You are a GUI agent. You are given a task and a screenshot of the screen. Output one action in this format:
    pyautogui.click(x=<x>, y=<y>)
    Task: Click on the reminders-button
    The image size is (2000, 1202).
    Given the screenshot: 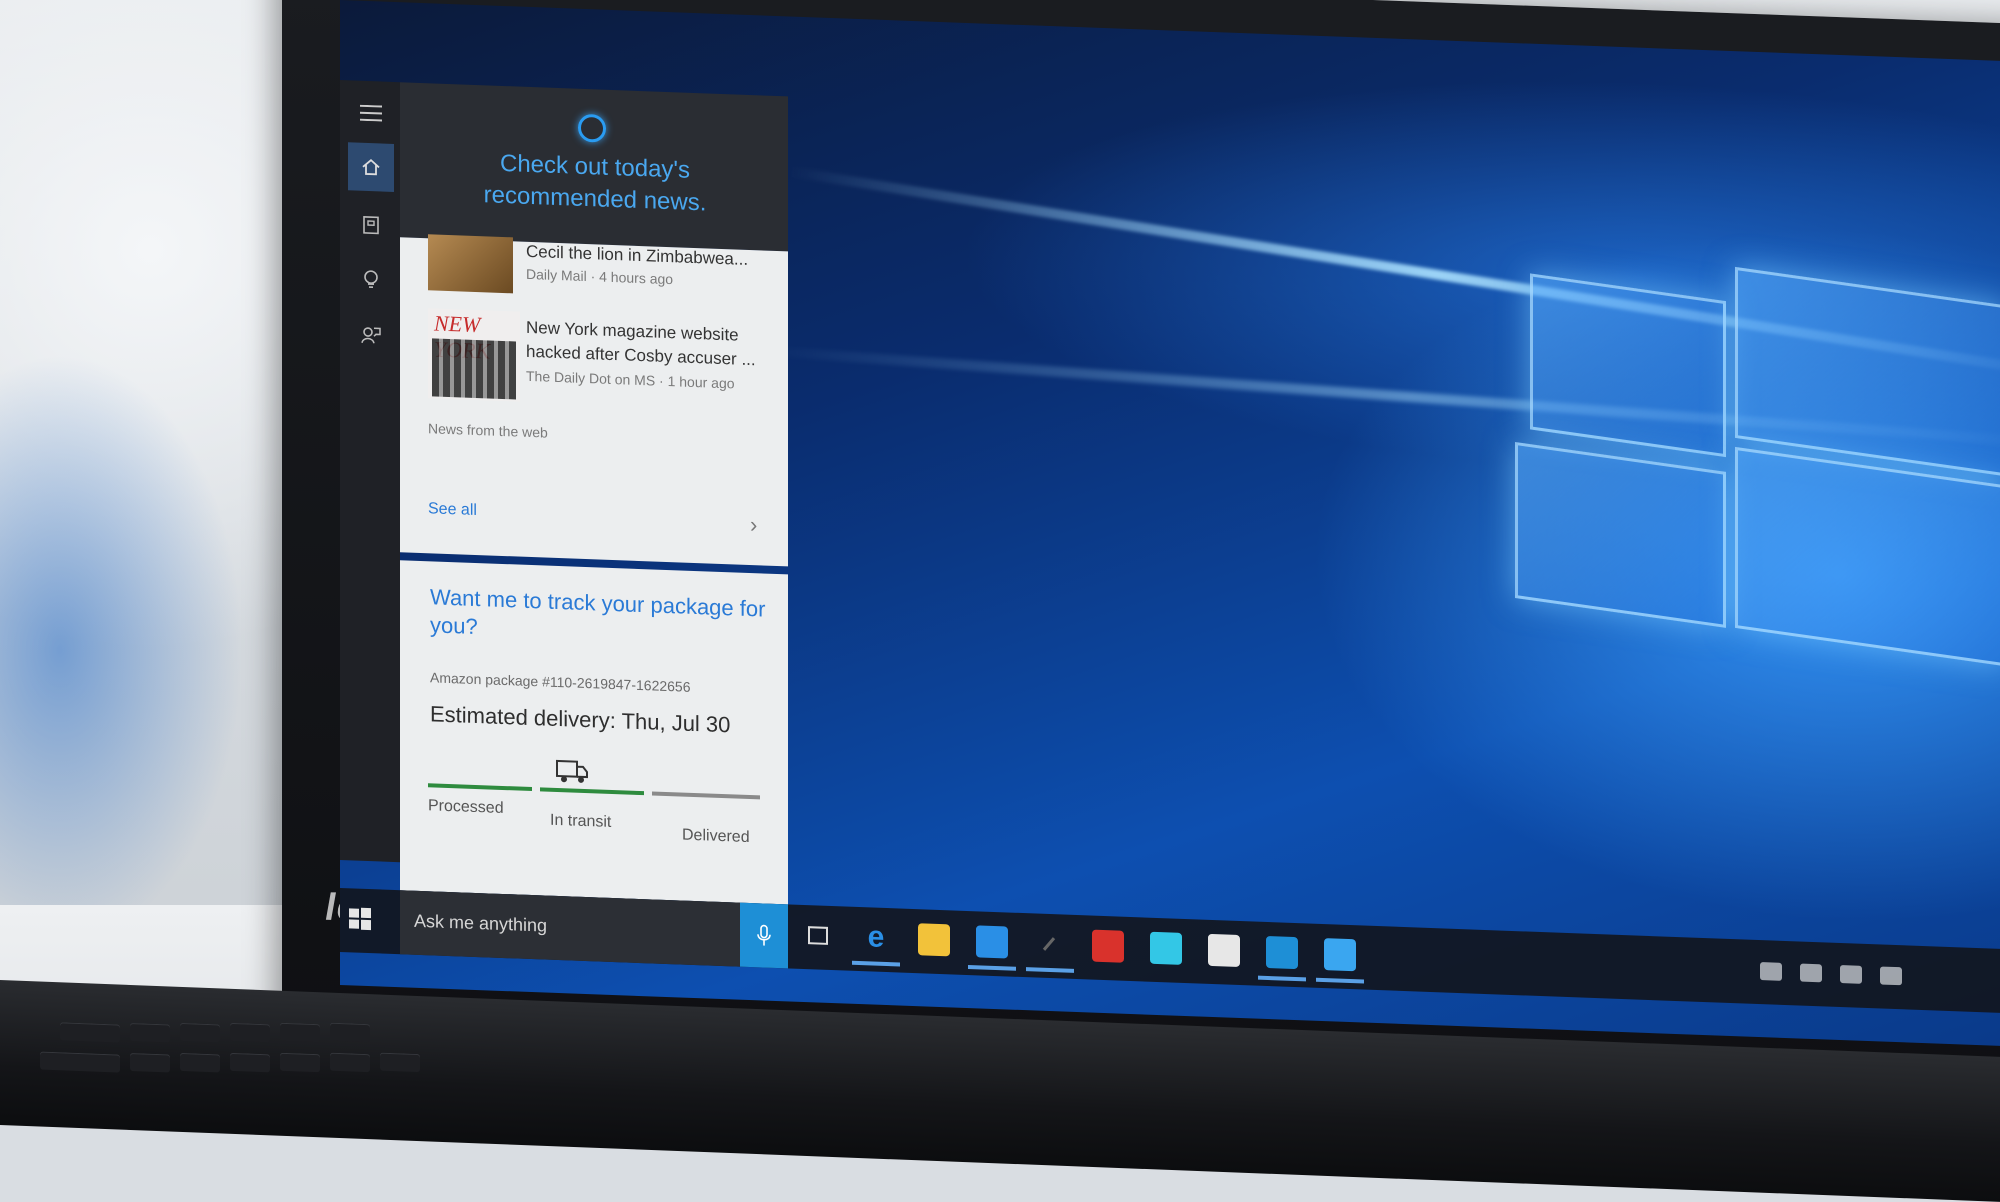 What is the action you would take?
    pyautogui.click(x=371, y=280)
    